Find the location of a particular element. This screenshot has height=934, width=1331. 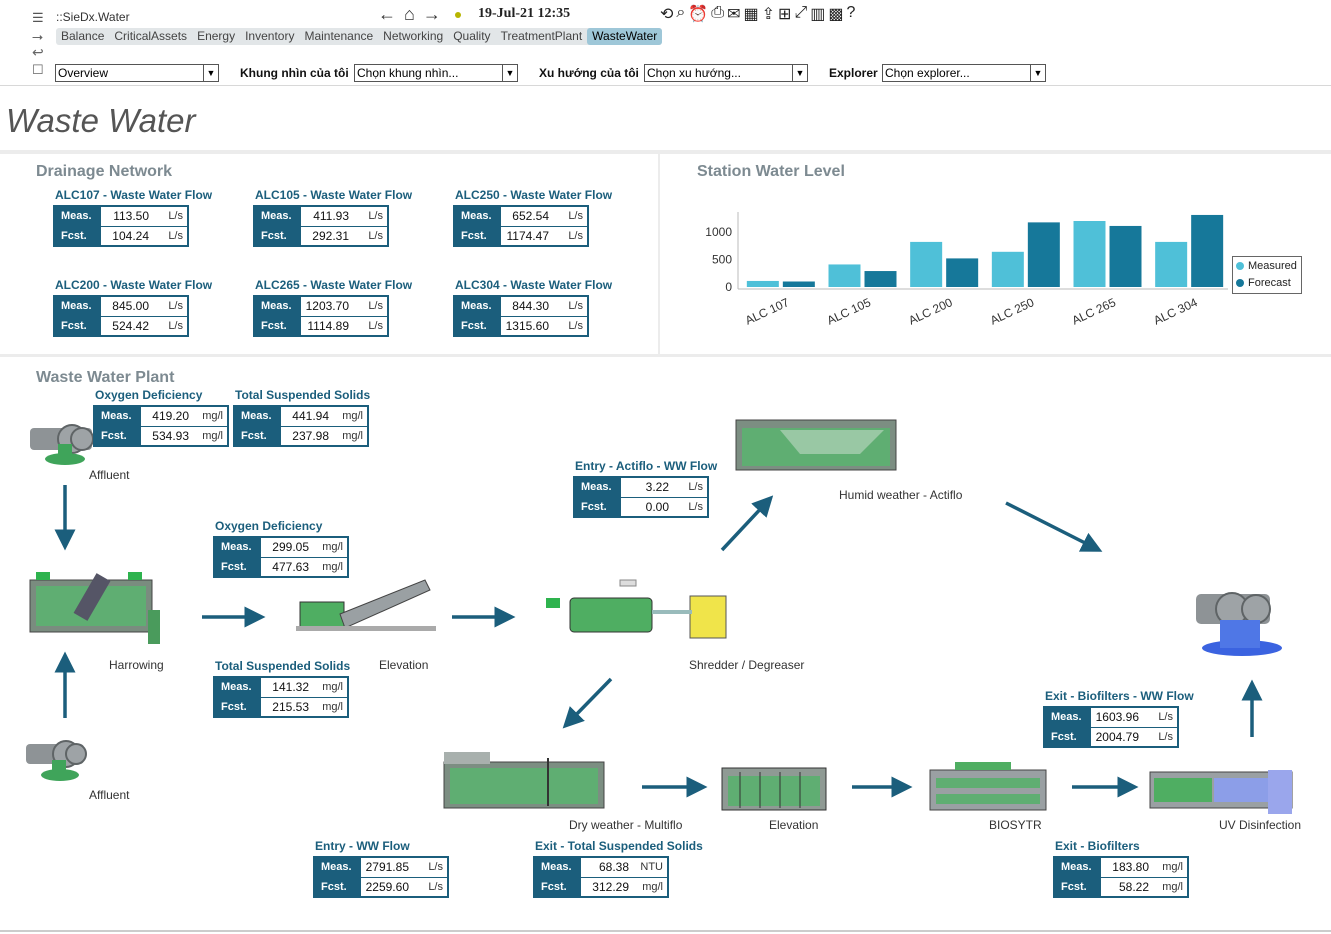

caption-elevation-2: Elevation is located at coordinates (794, 825).